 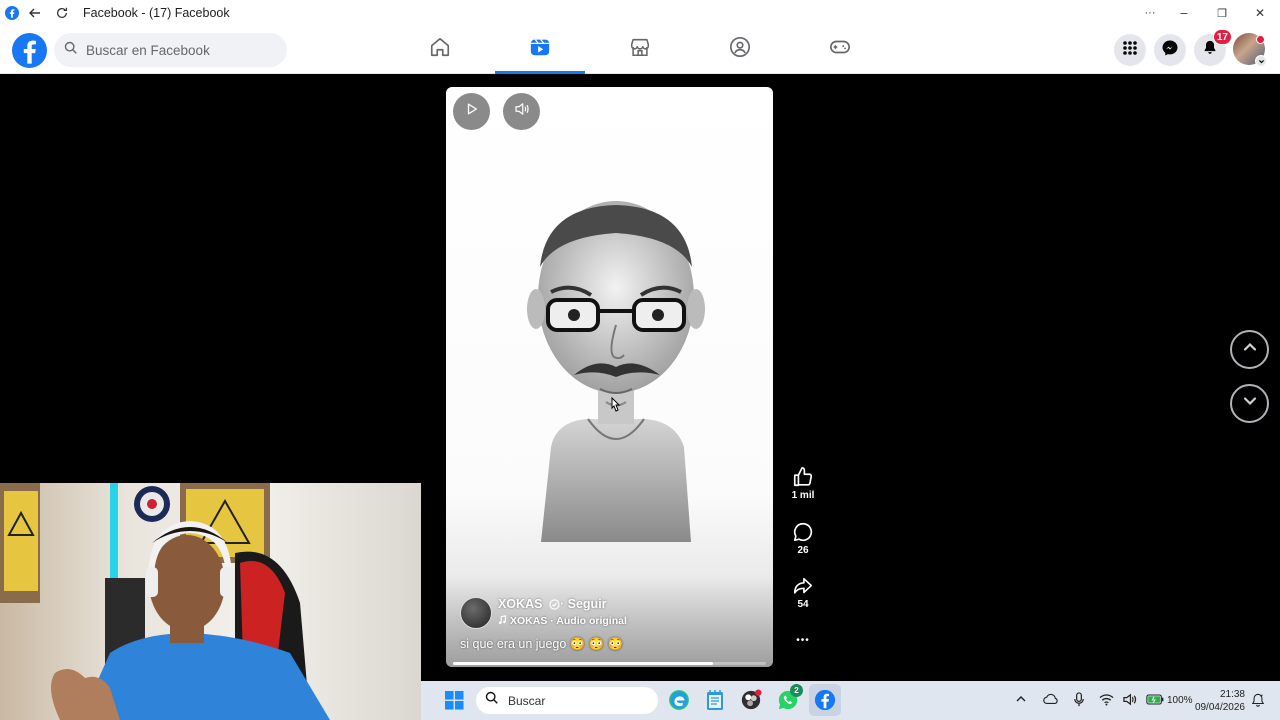 What do you see at coordinates (789, 698) in the screenshot?
I see `whatsapp-icon: 2` at bounding box center [789, 698].